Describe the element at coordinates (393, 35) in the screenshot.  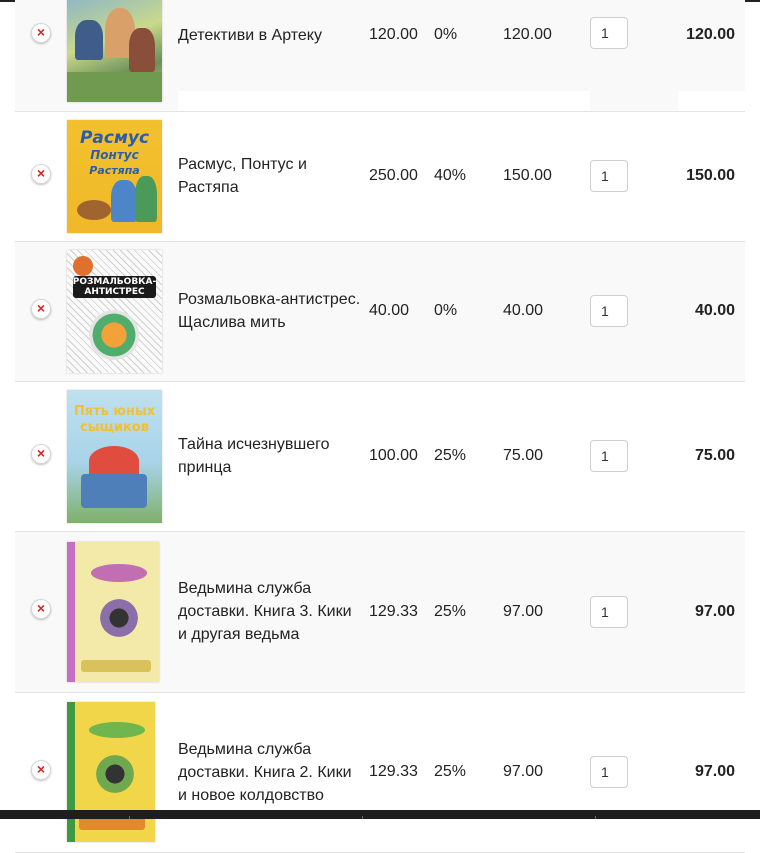
I see `product-price: 120.00` at that location.